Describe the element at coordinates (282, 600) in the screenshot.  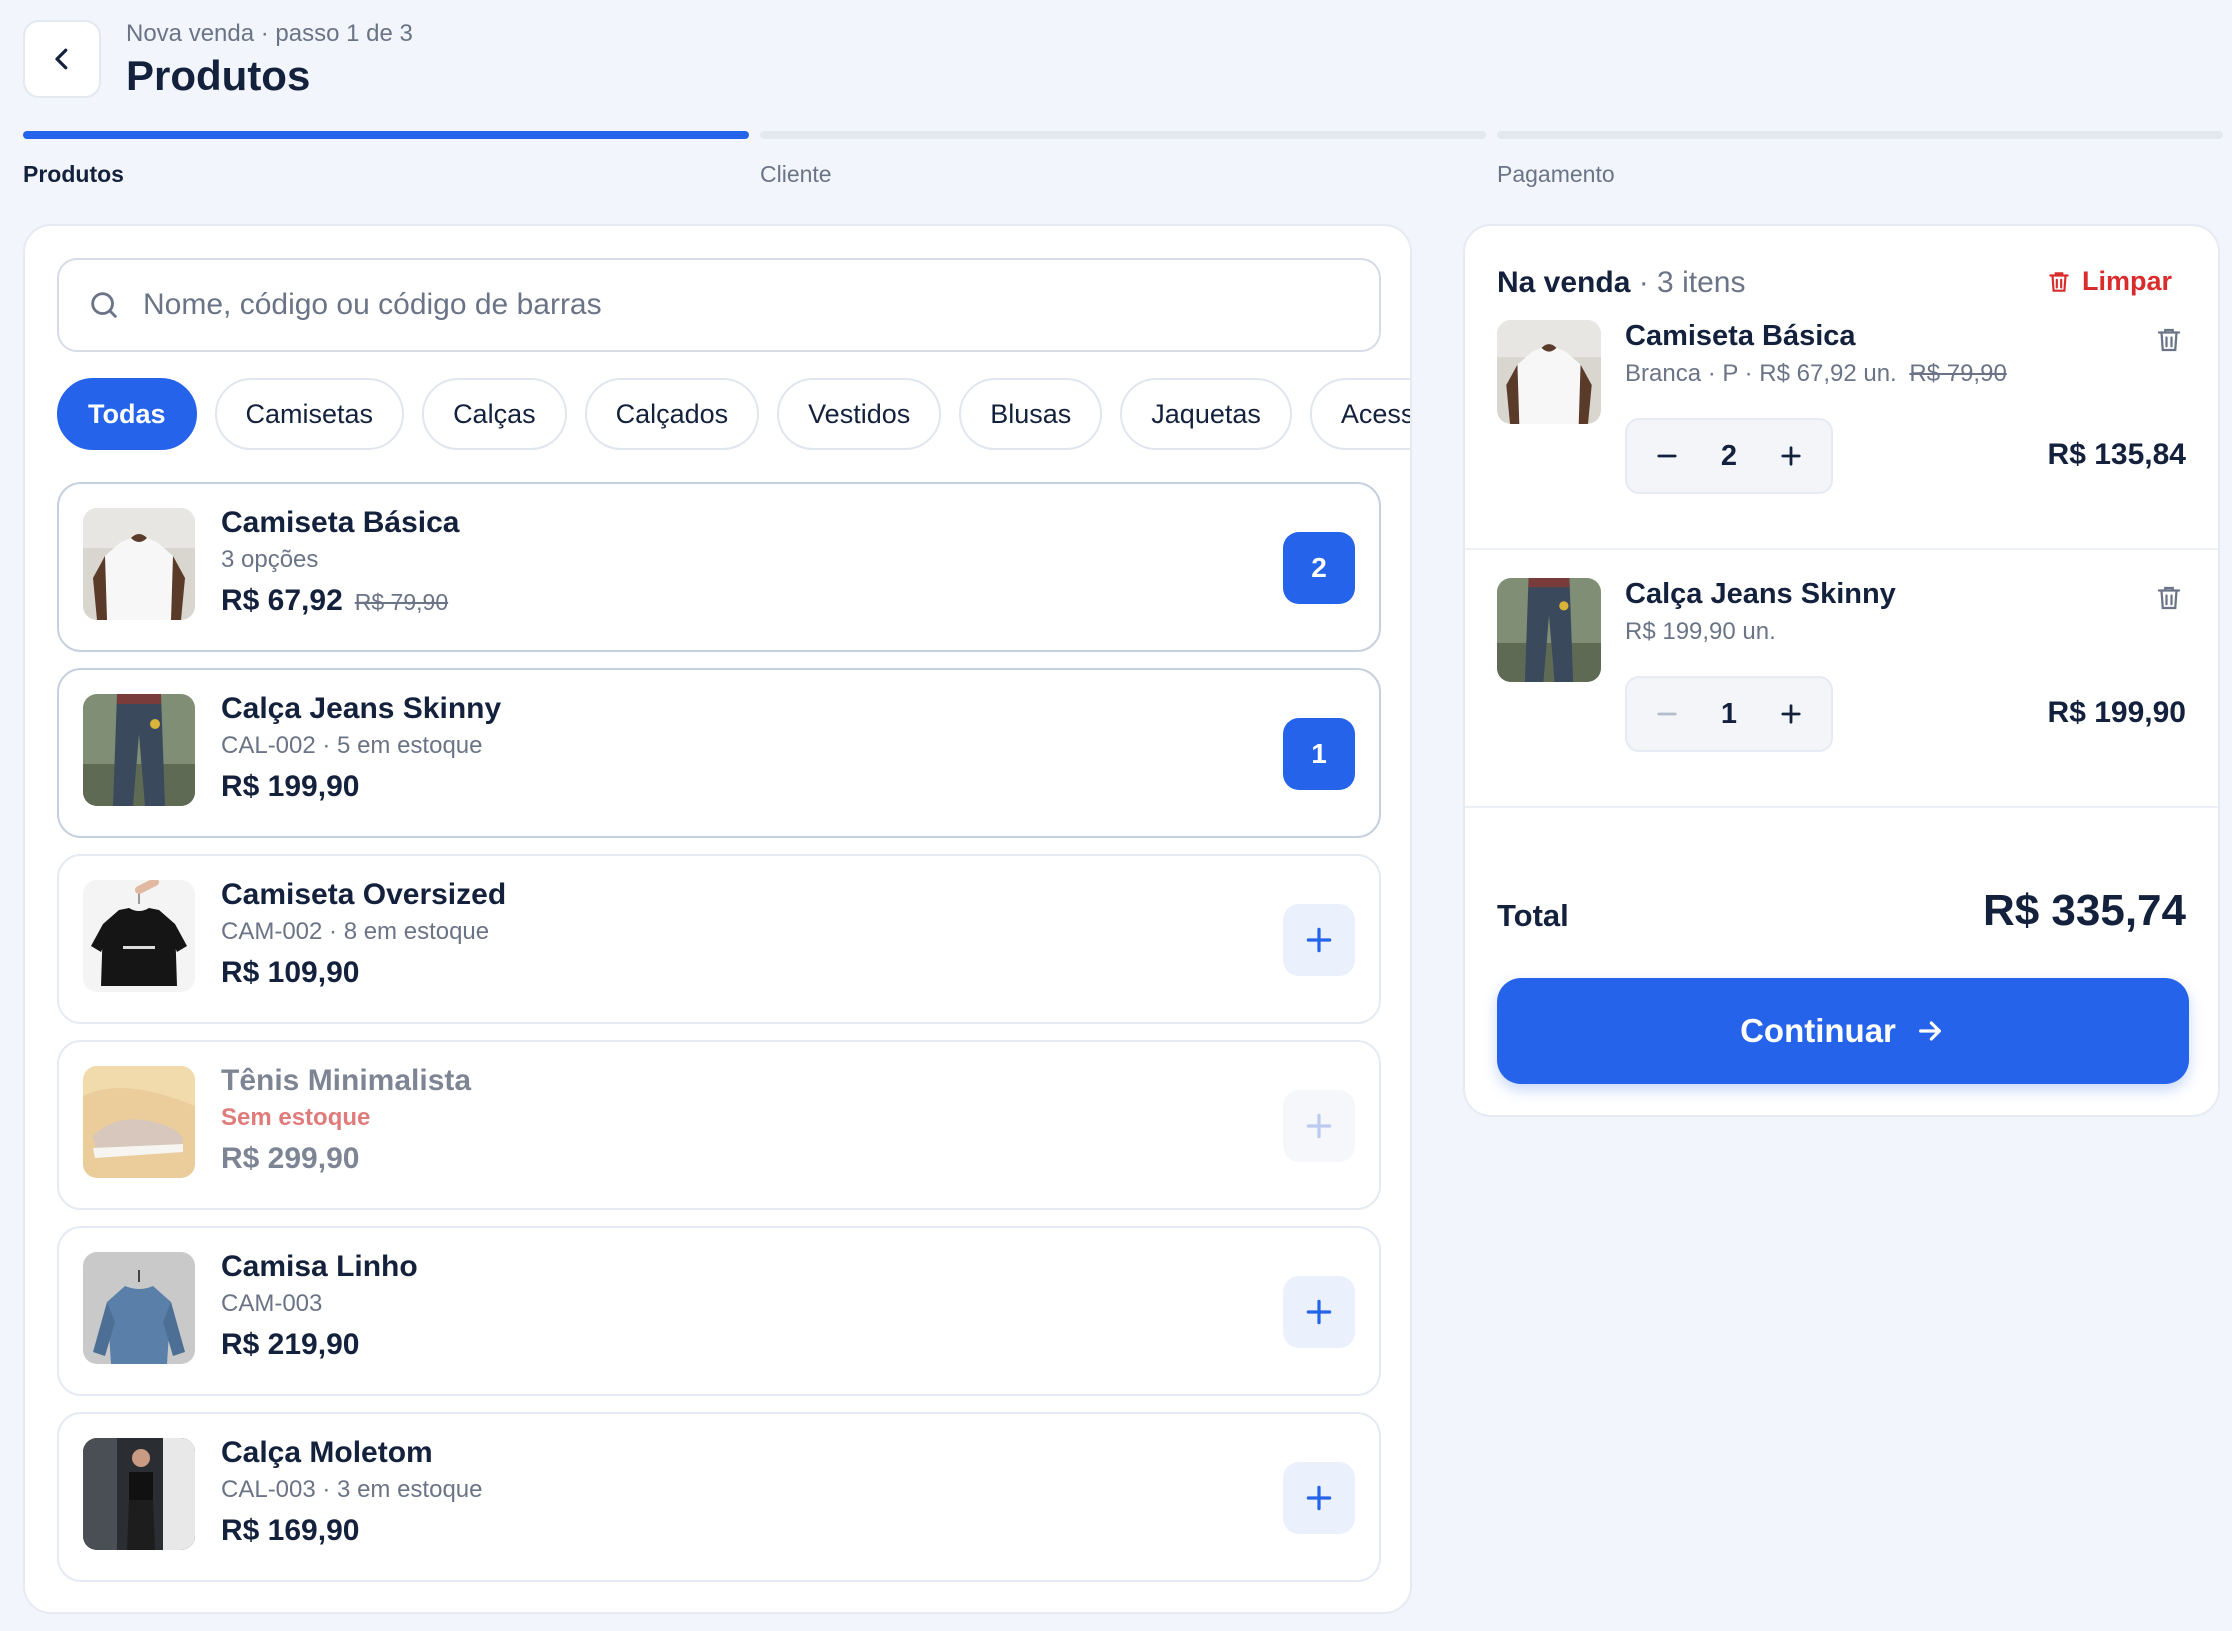
I see `price-current: R$ 67,92` at that location.